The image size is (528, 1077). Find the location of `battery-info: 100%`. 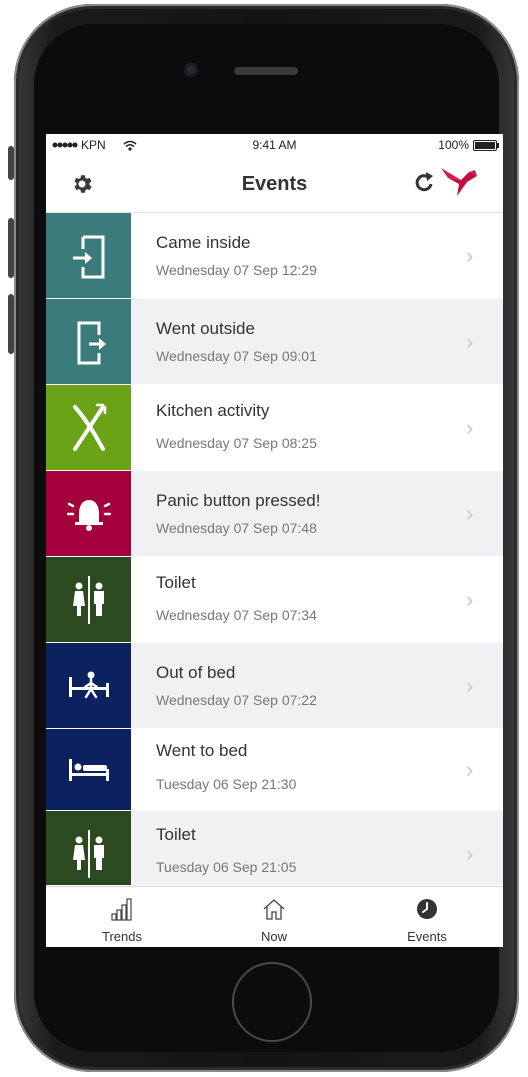

battery-info: 100% is located at coordinates (468, 145).